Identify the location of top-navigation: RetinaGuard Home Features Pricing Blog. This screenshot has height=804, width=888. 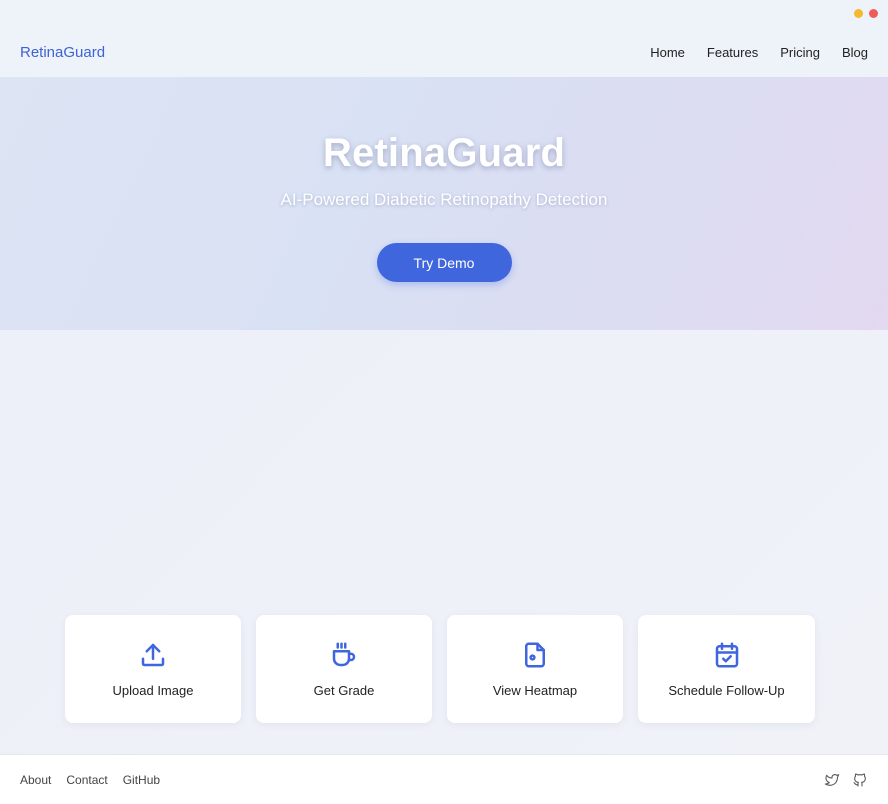
(444, 52).